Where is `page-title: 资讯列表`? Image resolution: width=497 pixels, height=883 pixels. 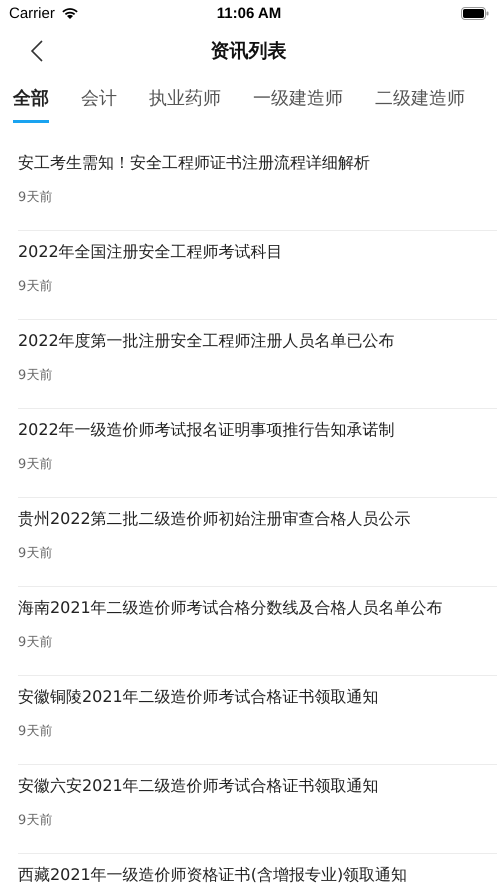
page-title: 资讯列表 is located at coordinates (248, 51).